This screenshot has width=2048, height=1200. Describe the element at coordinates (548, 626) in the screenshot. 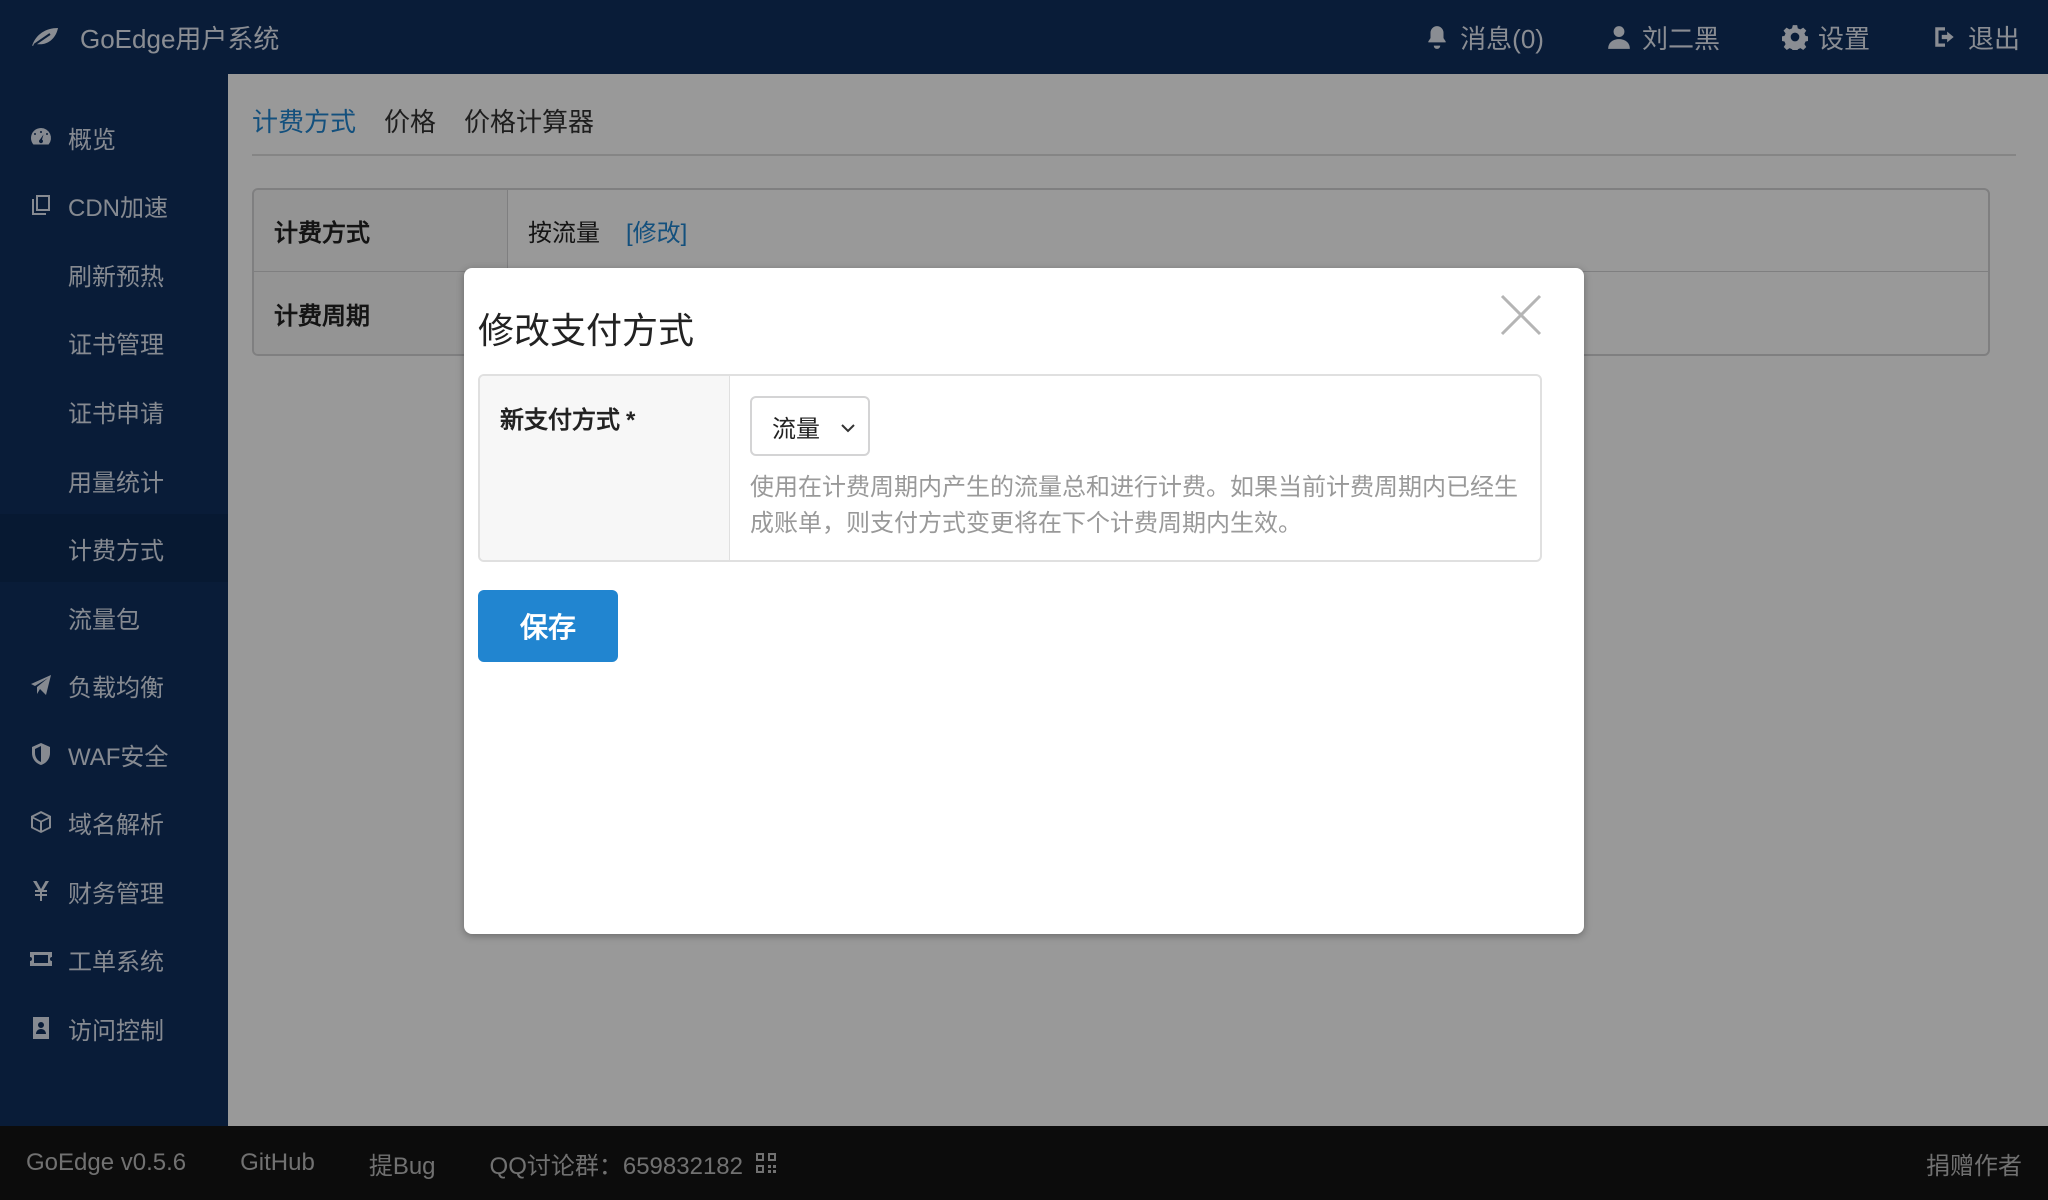

I see `save-button: 保存` at that location.